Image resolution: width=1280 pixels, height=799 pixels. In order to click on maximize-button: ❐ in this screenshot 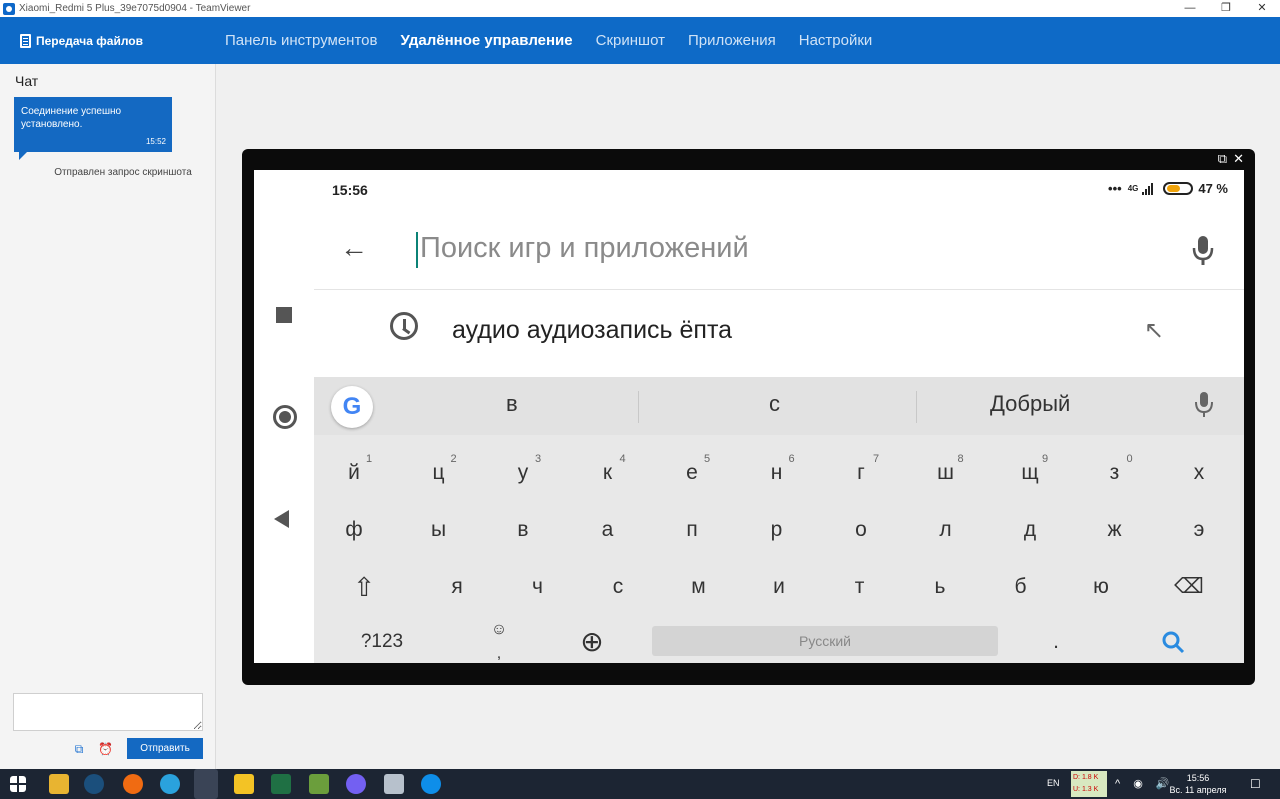, I will do `click(1226, 8)`.